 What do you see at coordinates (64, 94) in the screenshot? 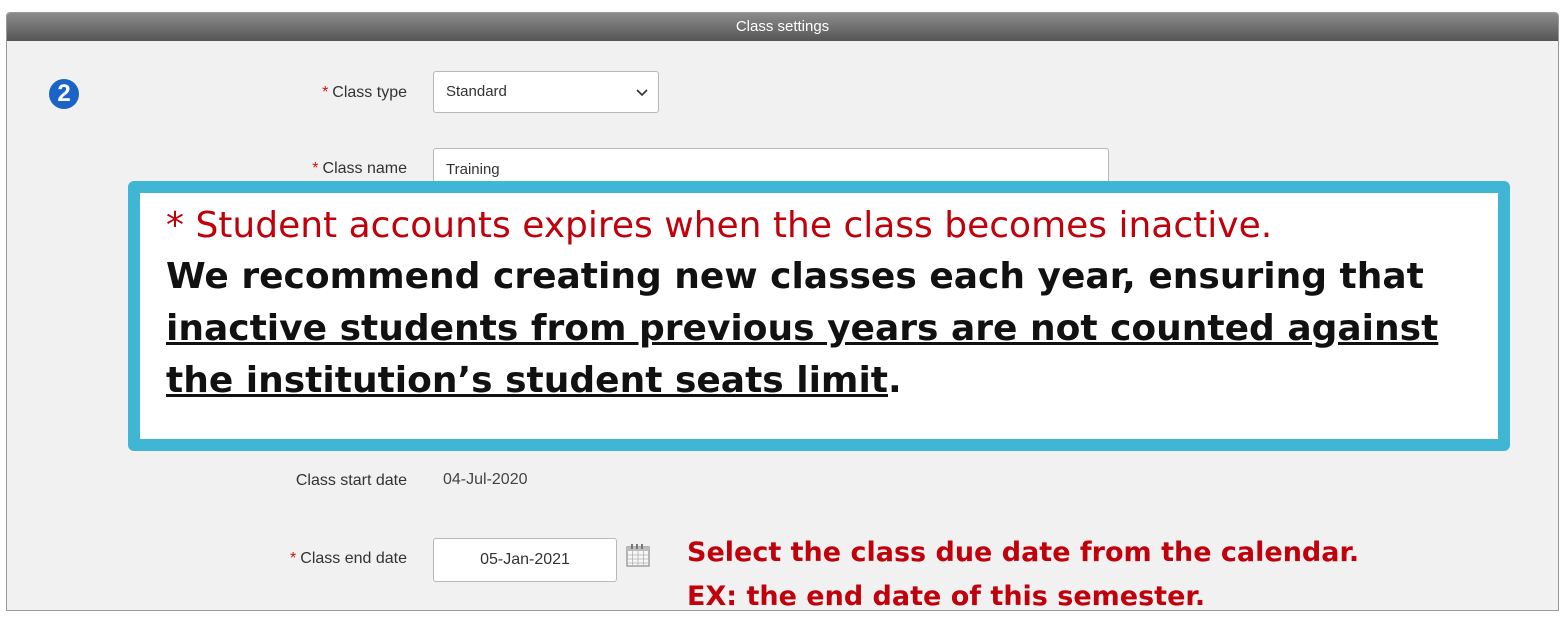
I see `step-badge: 2` at bounding box center [64, 94].